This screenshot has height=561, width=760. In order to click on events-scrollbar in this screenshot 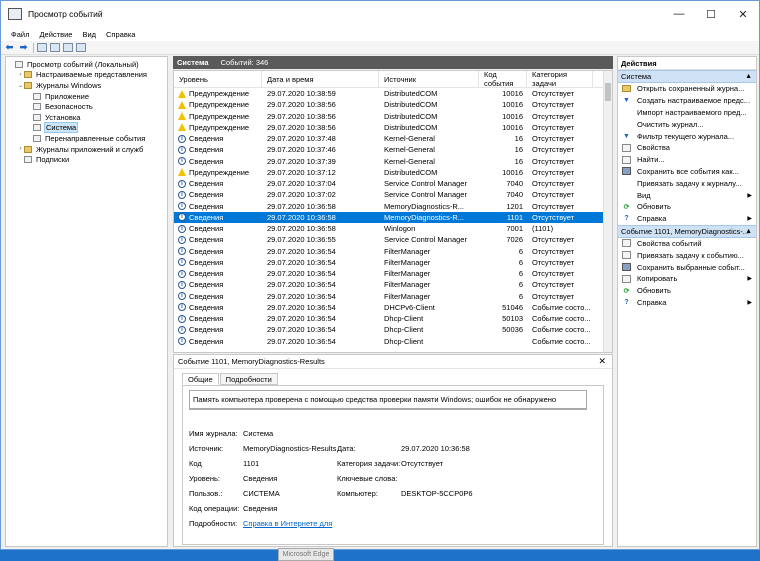, I will do `click(607, 211)`.